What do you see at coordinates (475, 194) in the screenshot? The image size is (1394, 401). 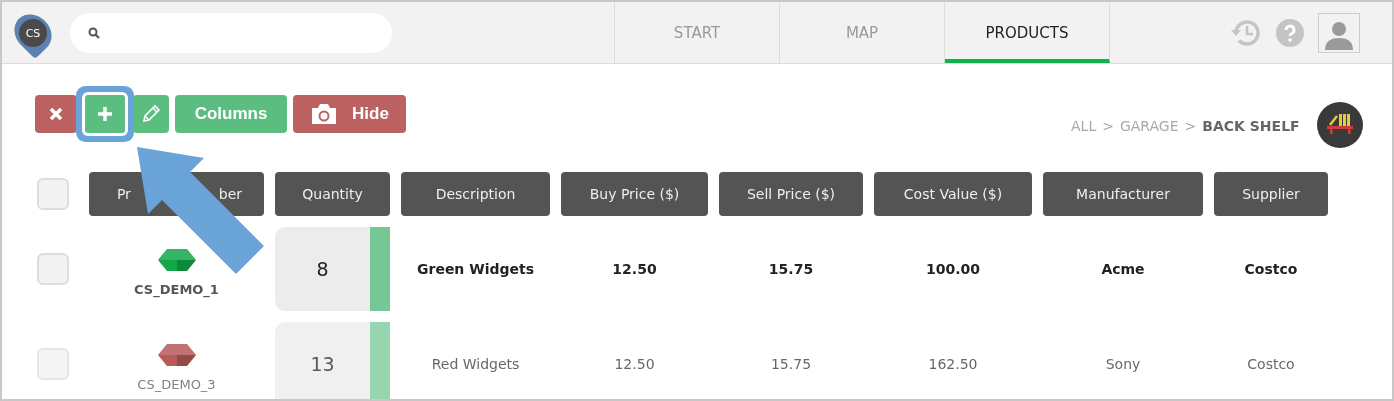 I see `column-header: Description` at bounding box center [475, 194].